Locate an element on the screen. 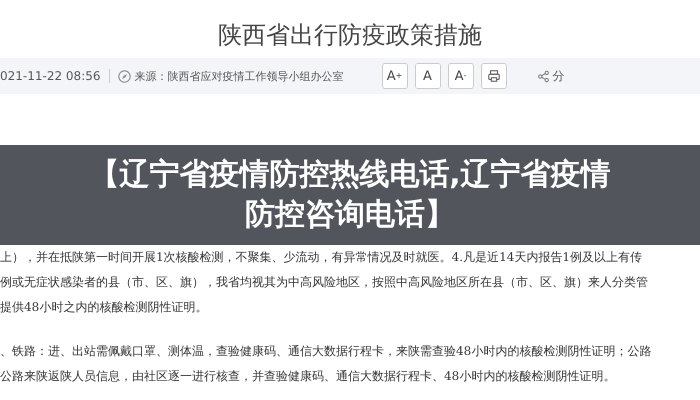  banner-title: 【辽宁省疫情防控热线电话,辽宁省疫情防控咨询电话】 is located at coordinates (350, 195).